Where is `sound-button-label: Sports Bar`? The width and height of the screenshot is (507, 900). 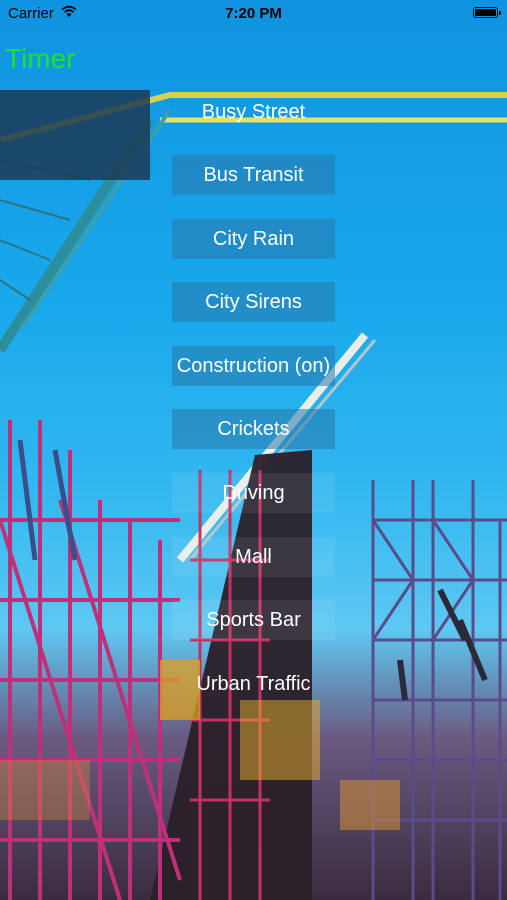 sound-button-label: Sports Bar is located at coordinates (253, 619).